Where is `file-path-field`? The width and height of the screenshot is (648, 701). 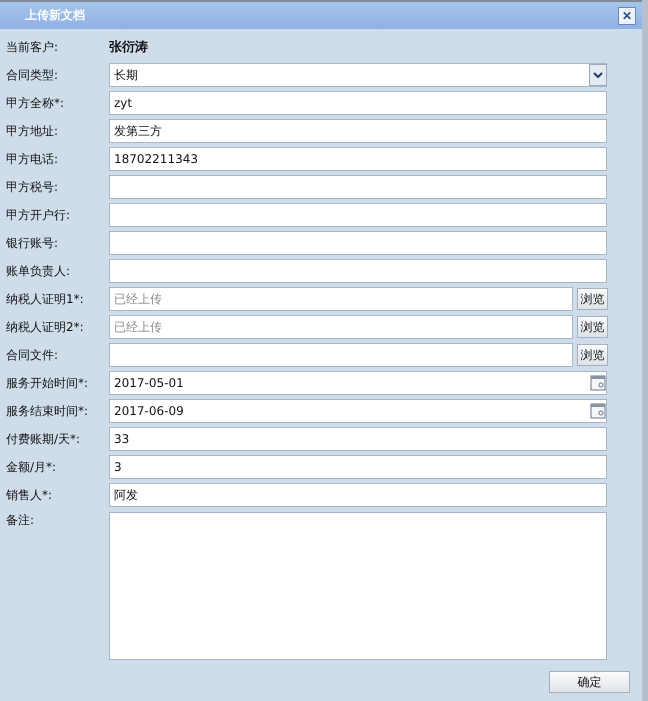 file-path-field is located at coordinates (341, 355).